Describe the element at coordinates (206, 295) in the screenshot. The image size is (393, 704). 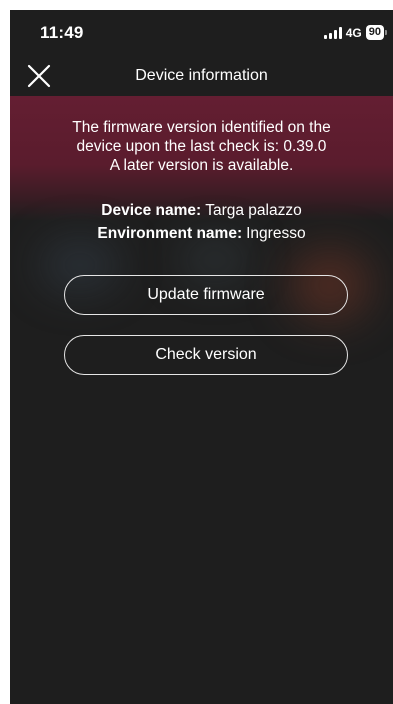
I see `update-firmware-button: Update firmware` at that location.